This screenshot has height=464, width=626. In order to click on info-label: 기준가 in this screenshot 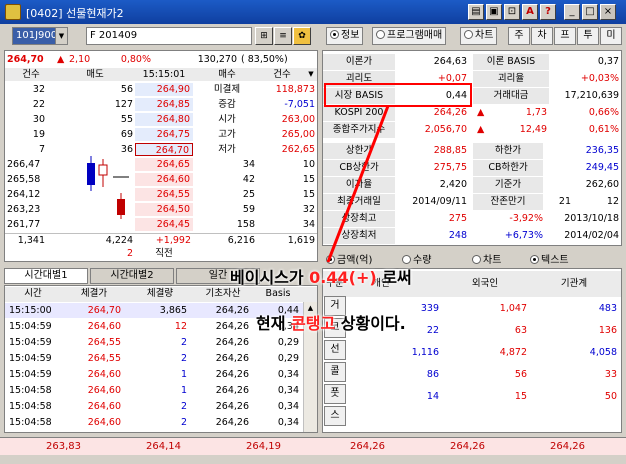, I will do `click(508, 185)`.